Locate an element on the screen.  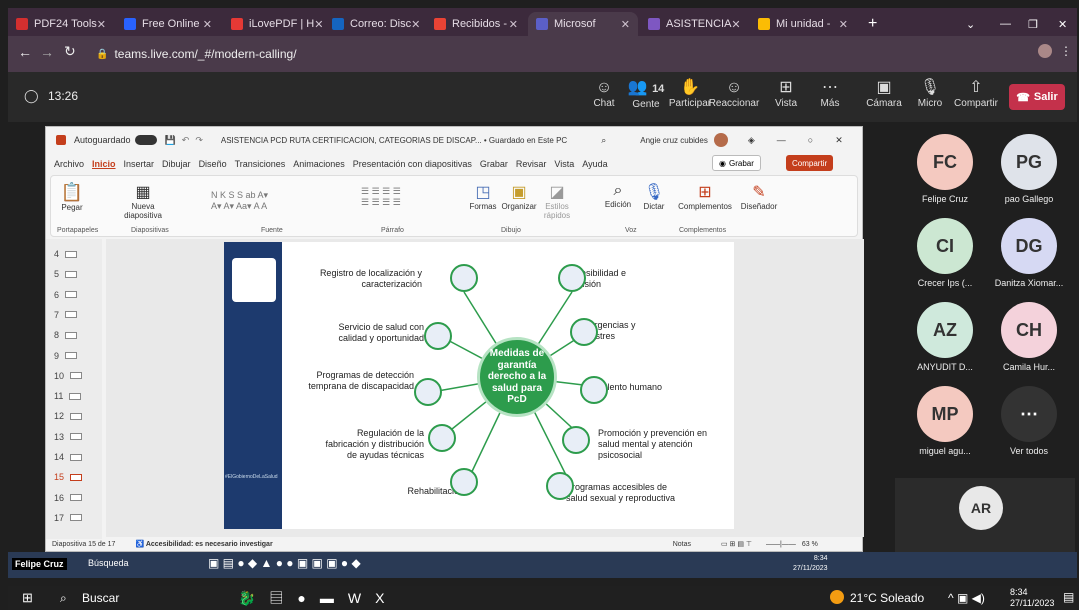
autosave-toggle is located at coordinates (145, 140).